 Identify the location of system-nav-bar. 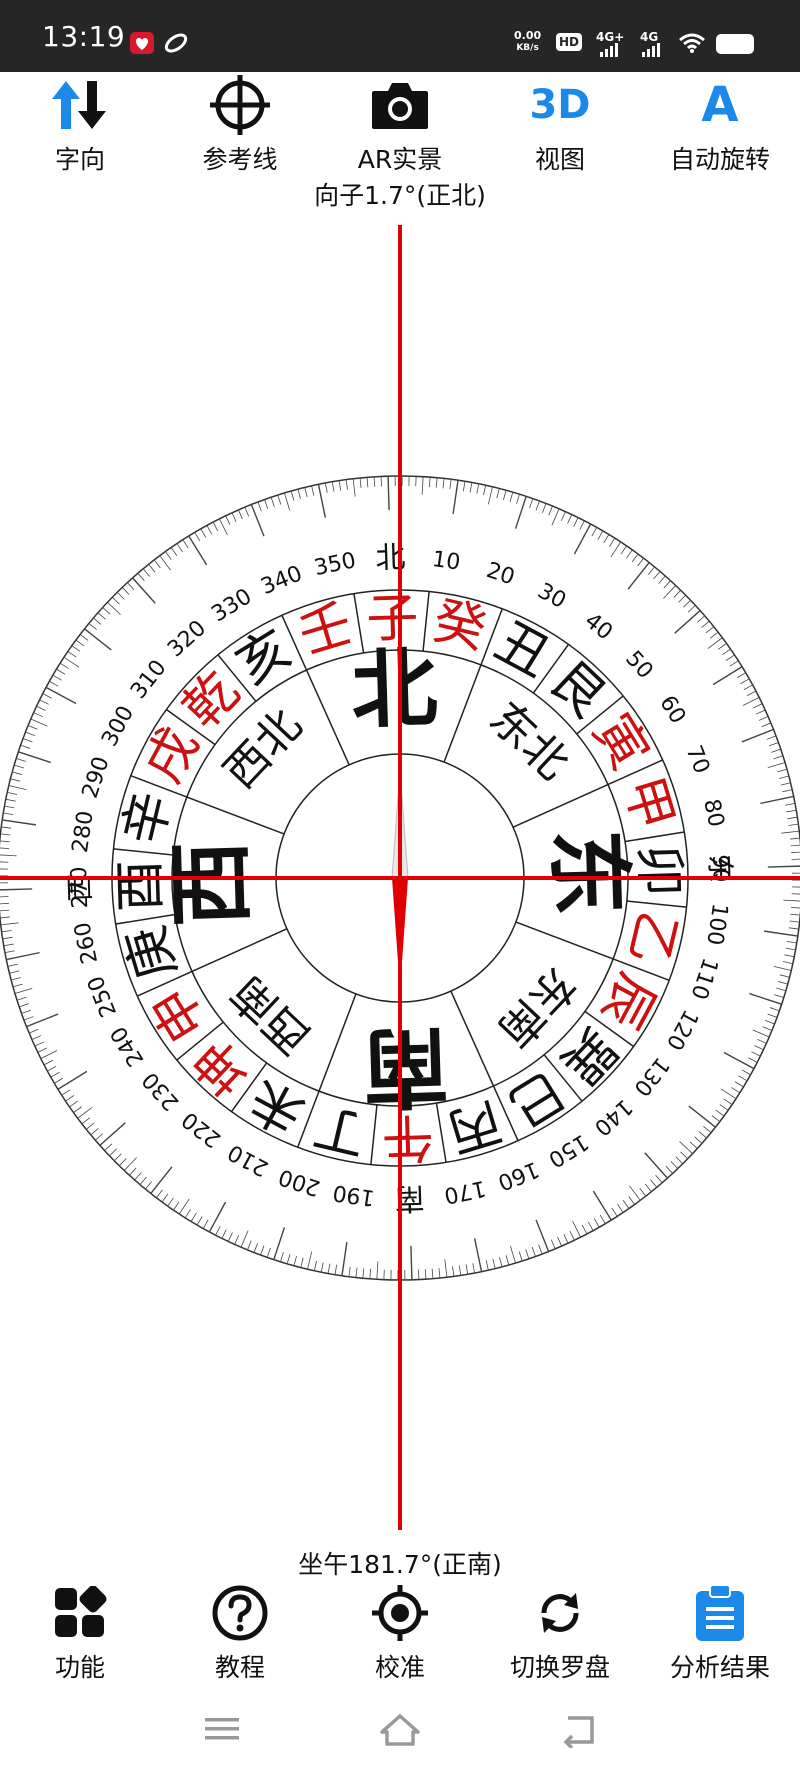
(400, 1739).